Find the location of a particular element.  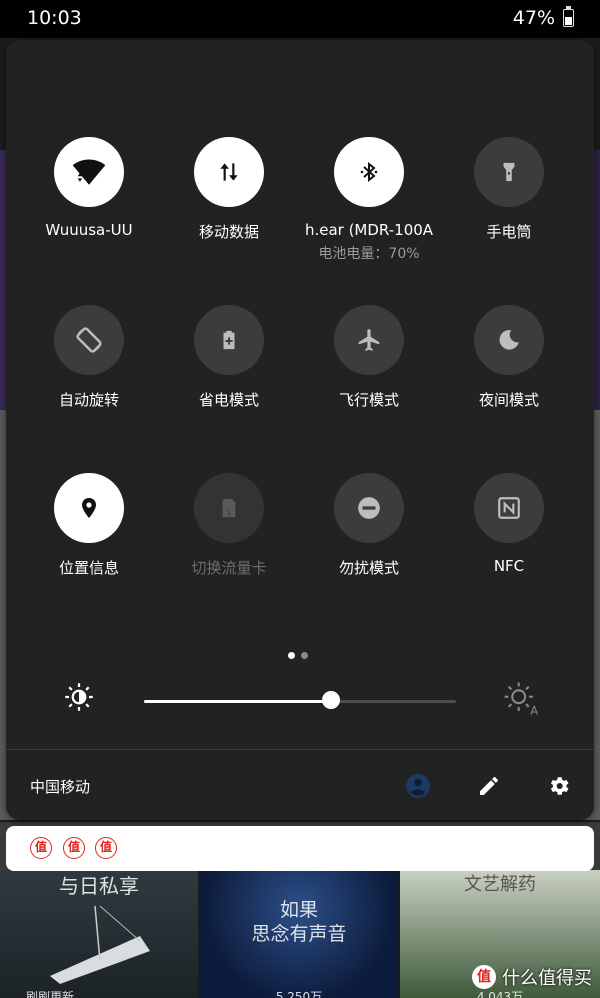

watermark-text: 什么值得买 is located at coordinates (547, 978).